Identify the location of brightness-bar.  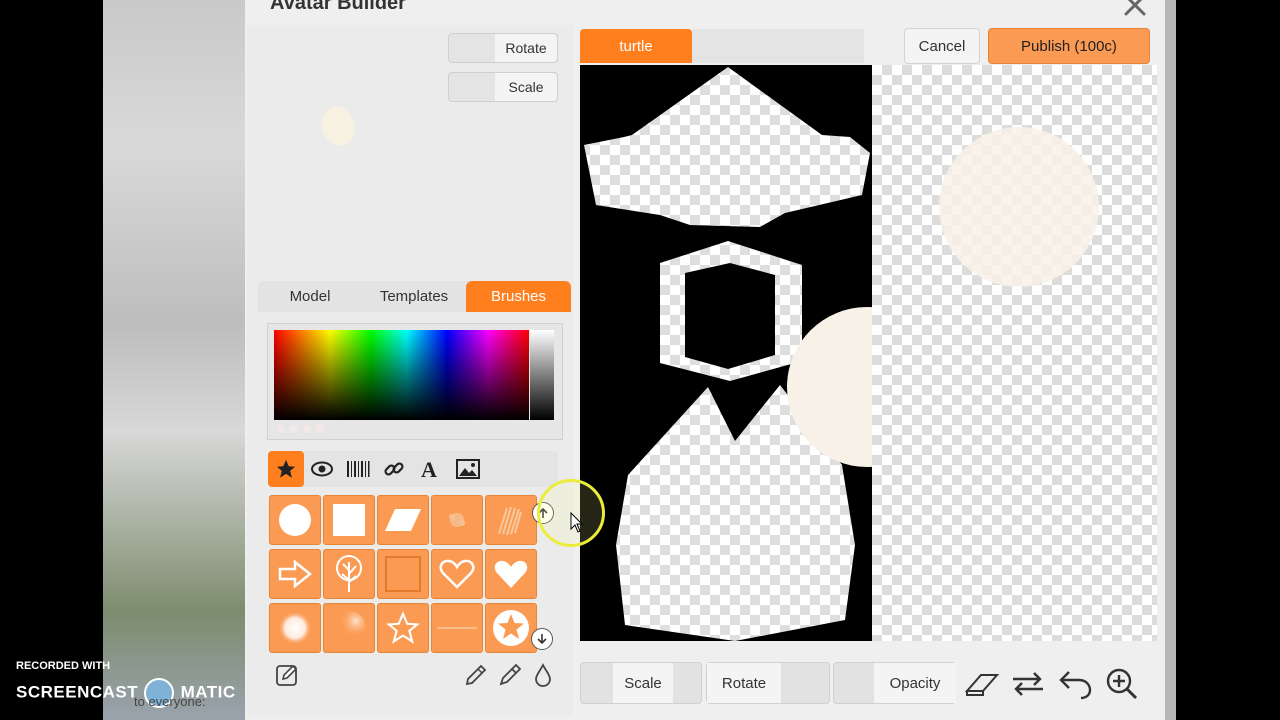
(542, 375).